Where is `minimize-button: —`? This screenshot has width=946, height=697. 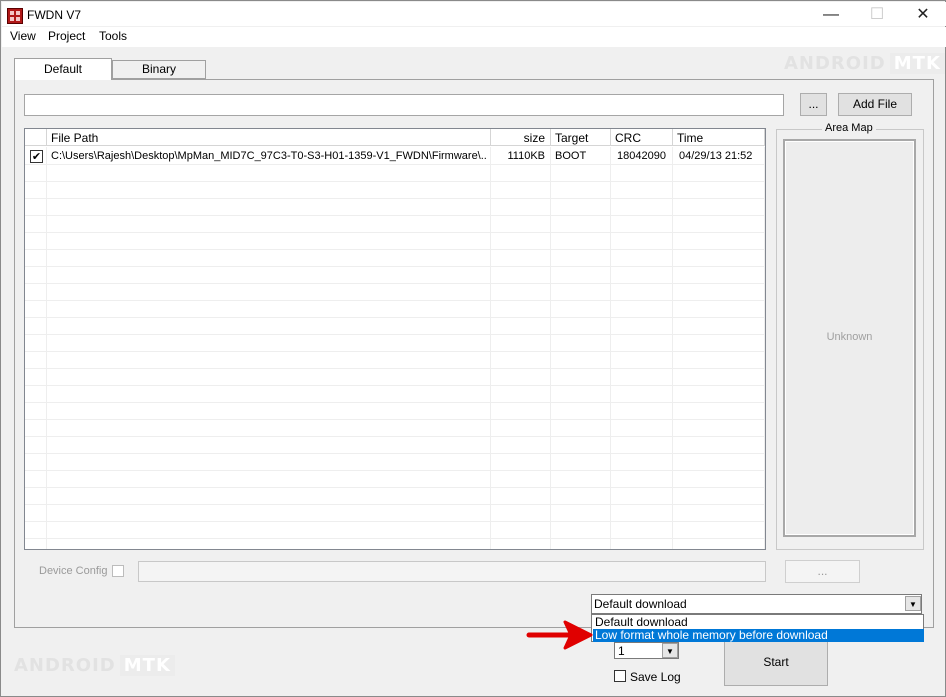
minimize-button: — is located at coordinates (831, 15).